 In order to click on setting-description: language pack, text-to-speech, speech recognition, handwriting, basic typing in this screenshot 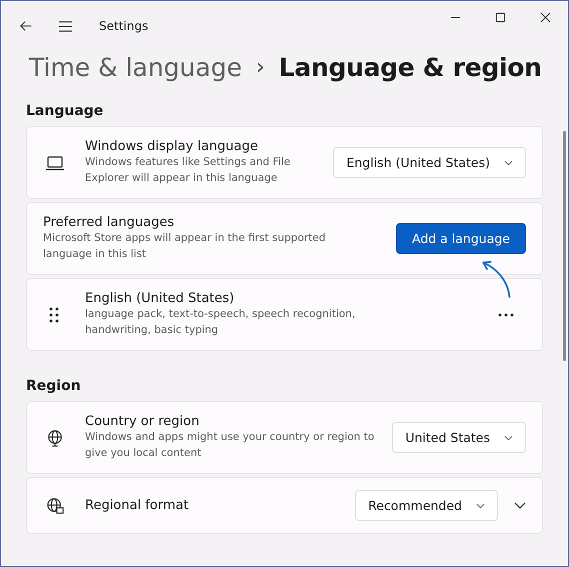, I will do `click(220, 322)`.